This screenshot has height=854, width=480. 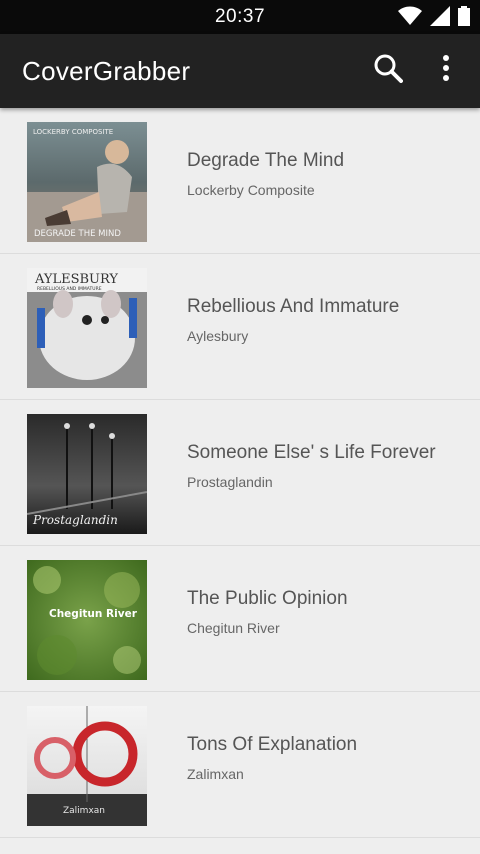 I want to click on album-cover-image: AYLESBURY REBELLIOUS AND IMMATURE, so click(x=87, y=328).